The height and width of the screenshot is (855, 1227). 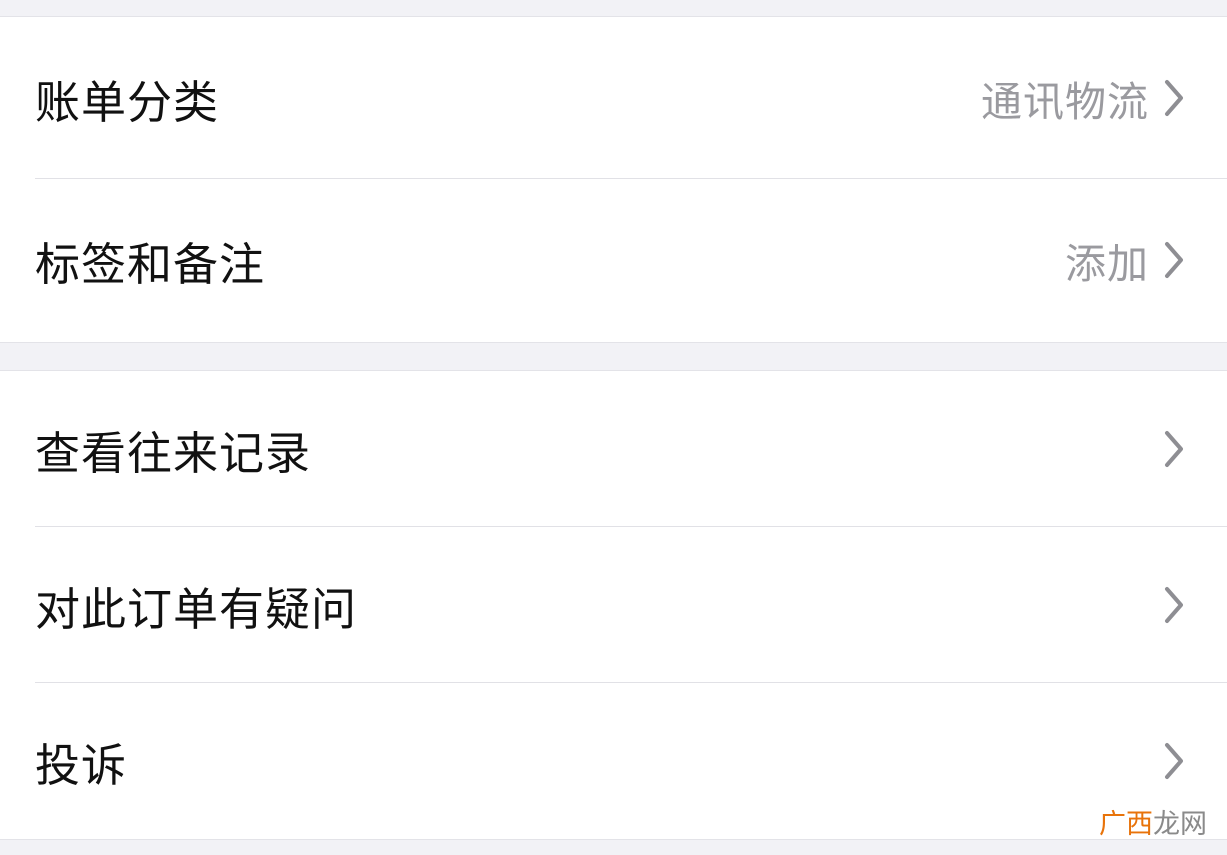 I want to click on view-history-label: 查看往来记录, so click(x=173, y=453).